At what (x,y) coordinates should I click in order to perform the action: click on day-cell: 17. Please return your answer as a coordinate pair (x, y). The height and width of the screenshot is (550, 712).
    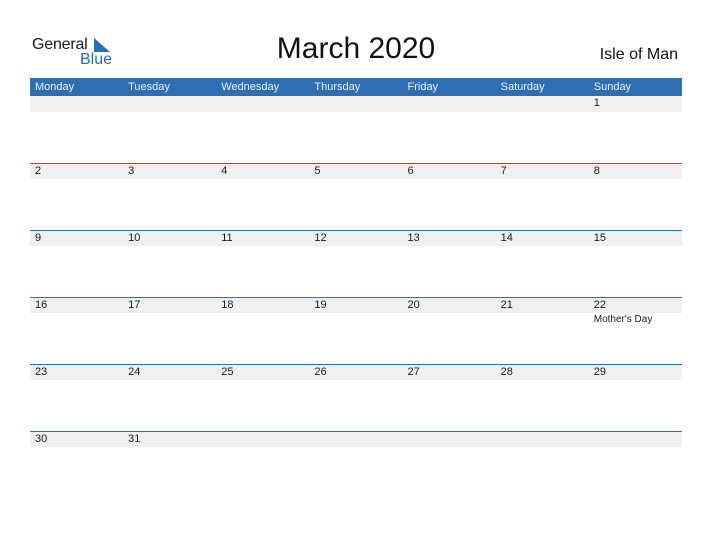
    Looking at the image, I should click on (169, 328).